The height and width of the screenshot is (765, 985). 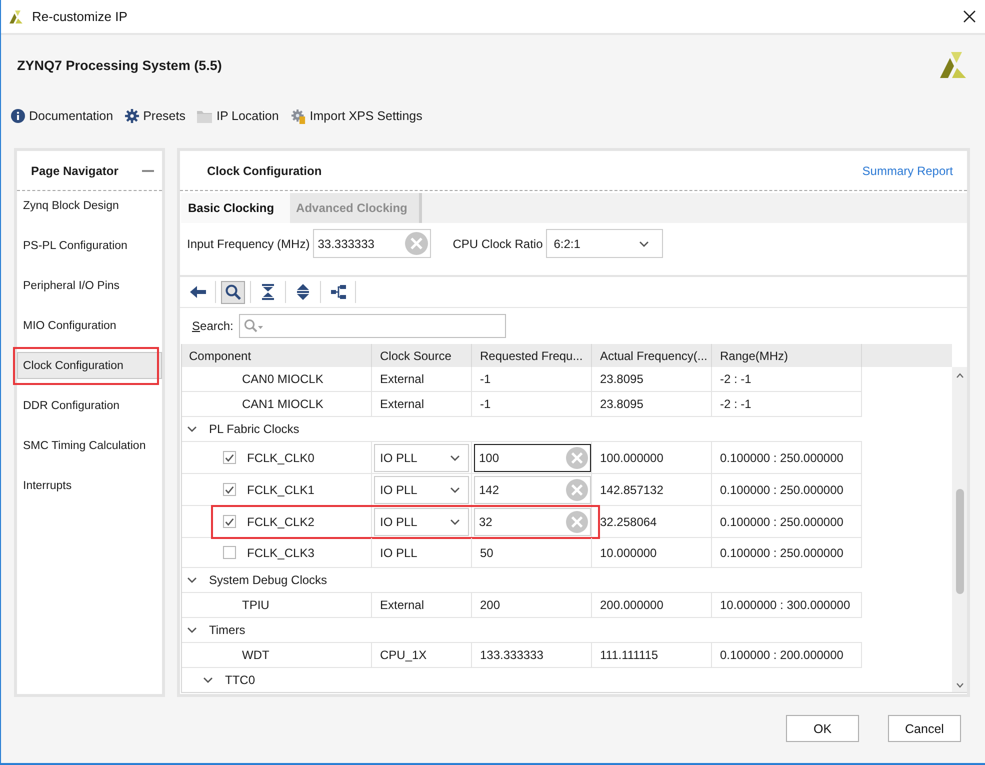 What do you see at coordinates (268, 292) in the screenshot?
I see `collapse-all-icon` at bounding box center [268, 292].